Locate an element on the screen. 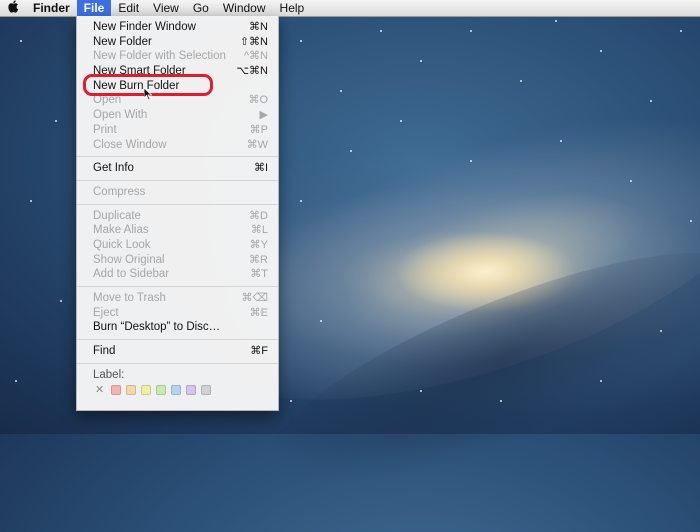 The image size is (700, 532). menu-item-shortcut: ⇧⌘N is located at coordinates (253, 41).